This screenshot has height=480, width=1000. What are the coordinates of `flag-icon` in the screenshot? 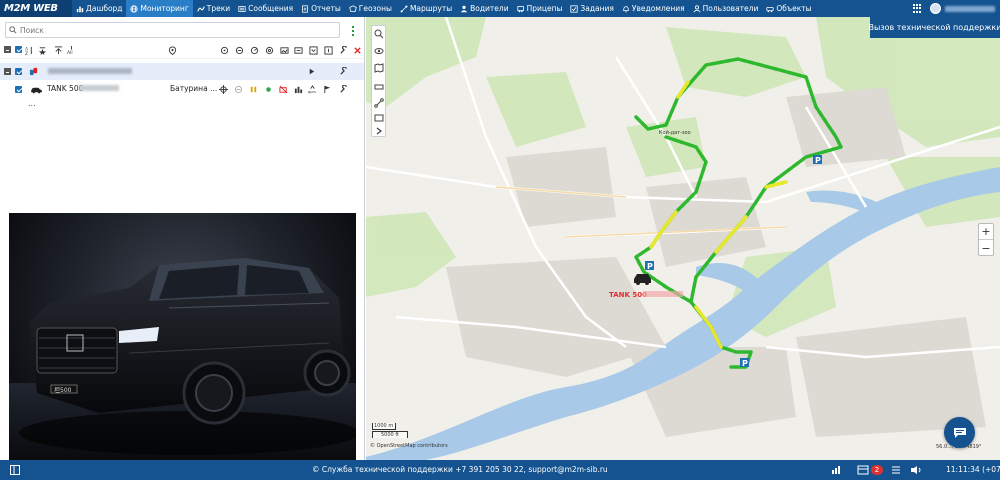 It's located at (327, 89).